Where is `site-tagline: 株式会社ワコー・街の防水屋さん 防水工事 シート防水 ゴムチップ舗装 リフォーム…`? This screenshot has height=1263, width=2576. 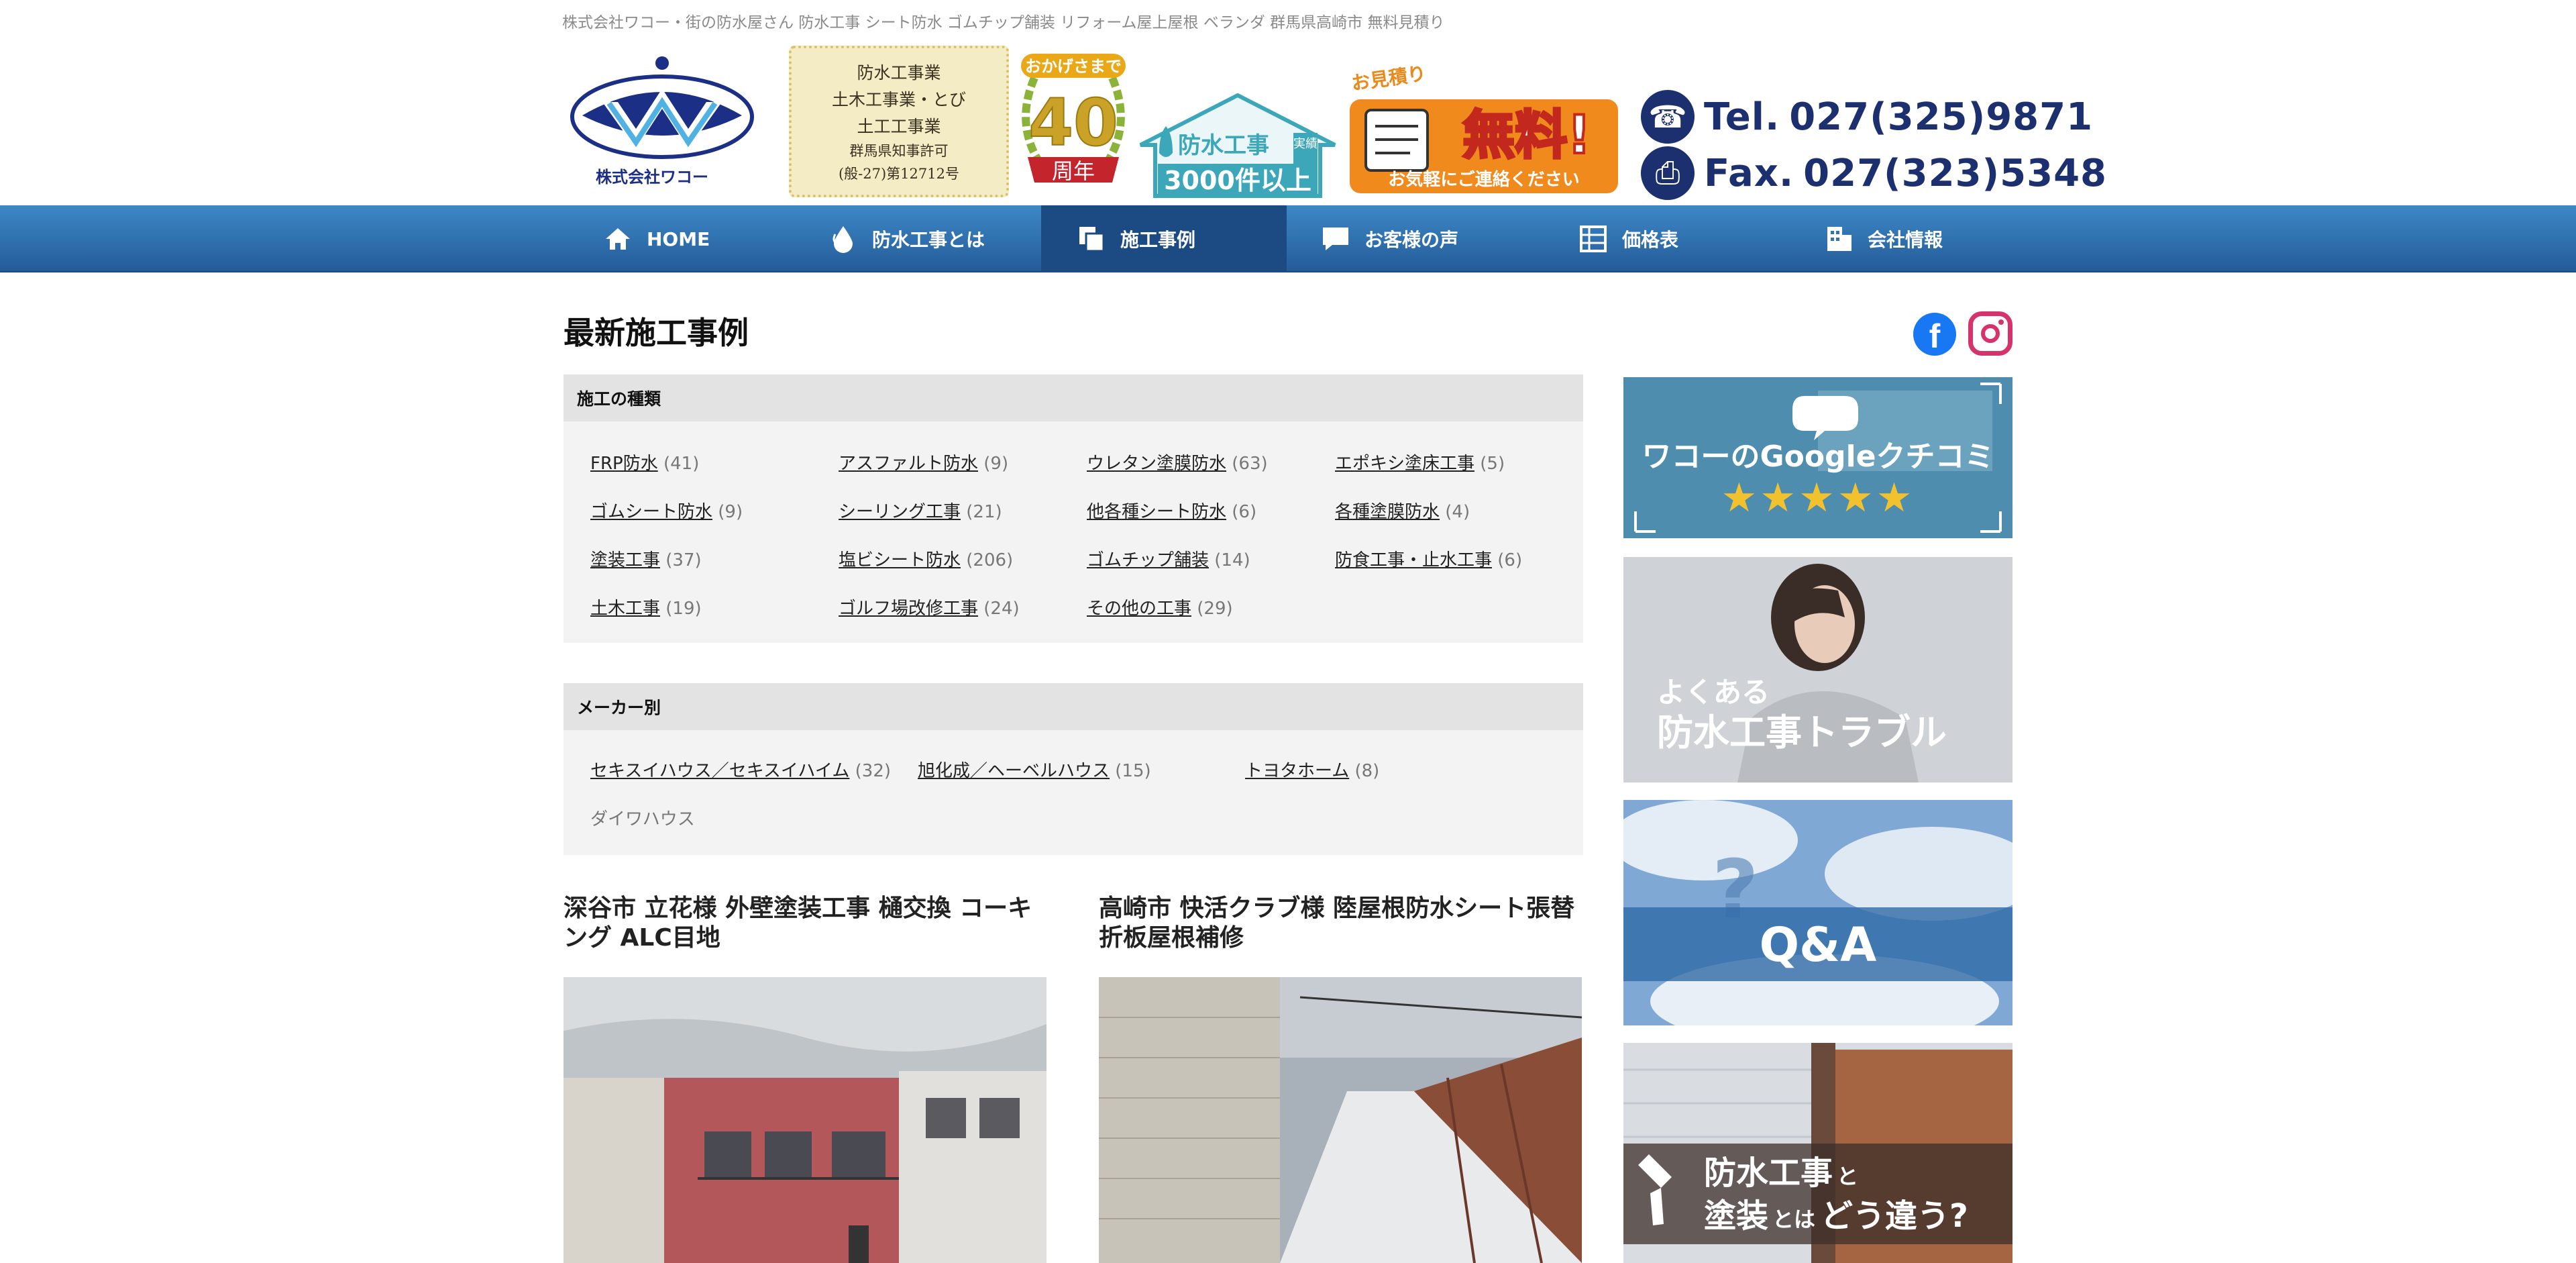
site-tagline: 株式会社ワコー・街の防水屋さん 防水工事 シート防水 ゴムチップ舗装 リフォーム… is located at coordinates (1003, 23).